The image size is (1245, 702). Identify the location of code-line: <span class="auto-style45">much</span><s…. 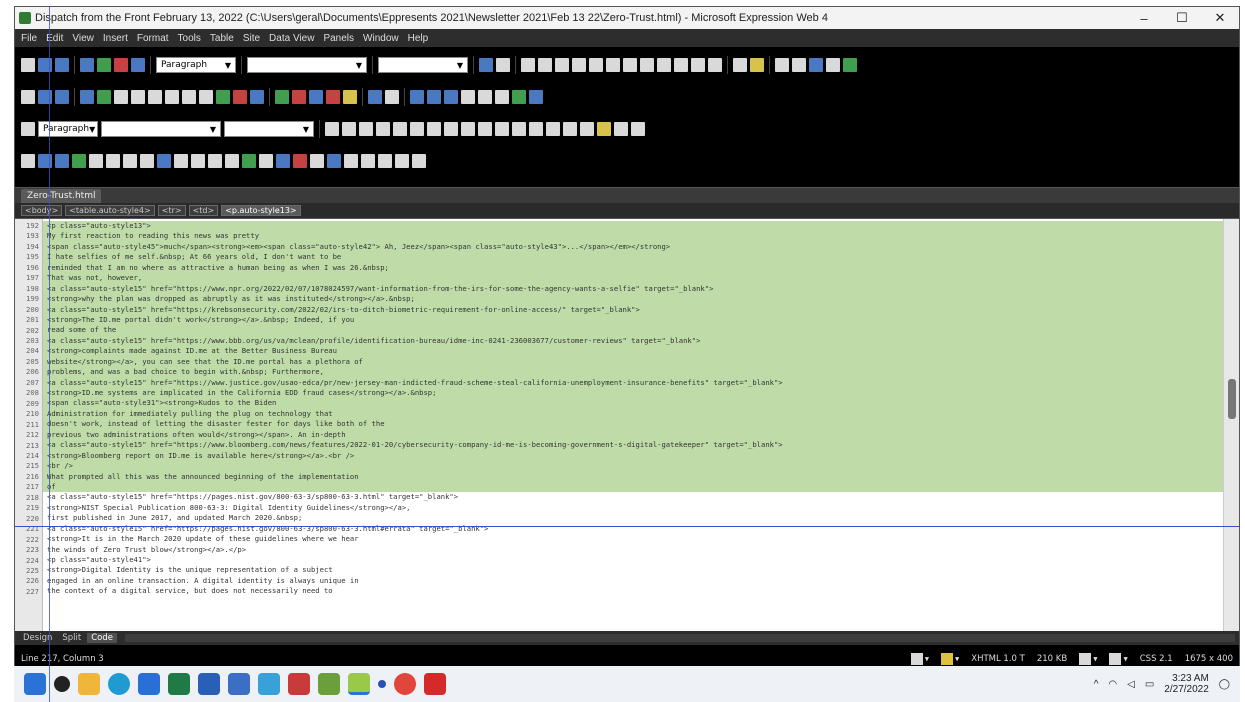
(633, 247).